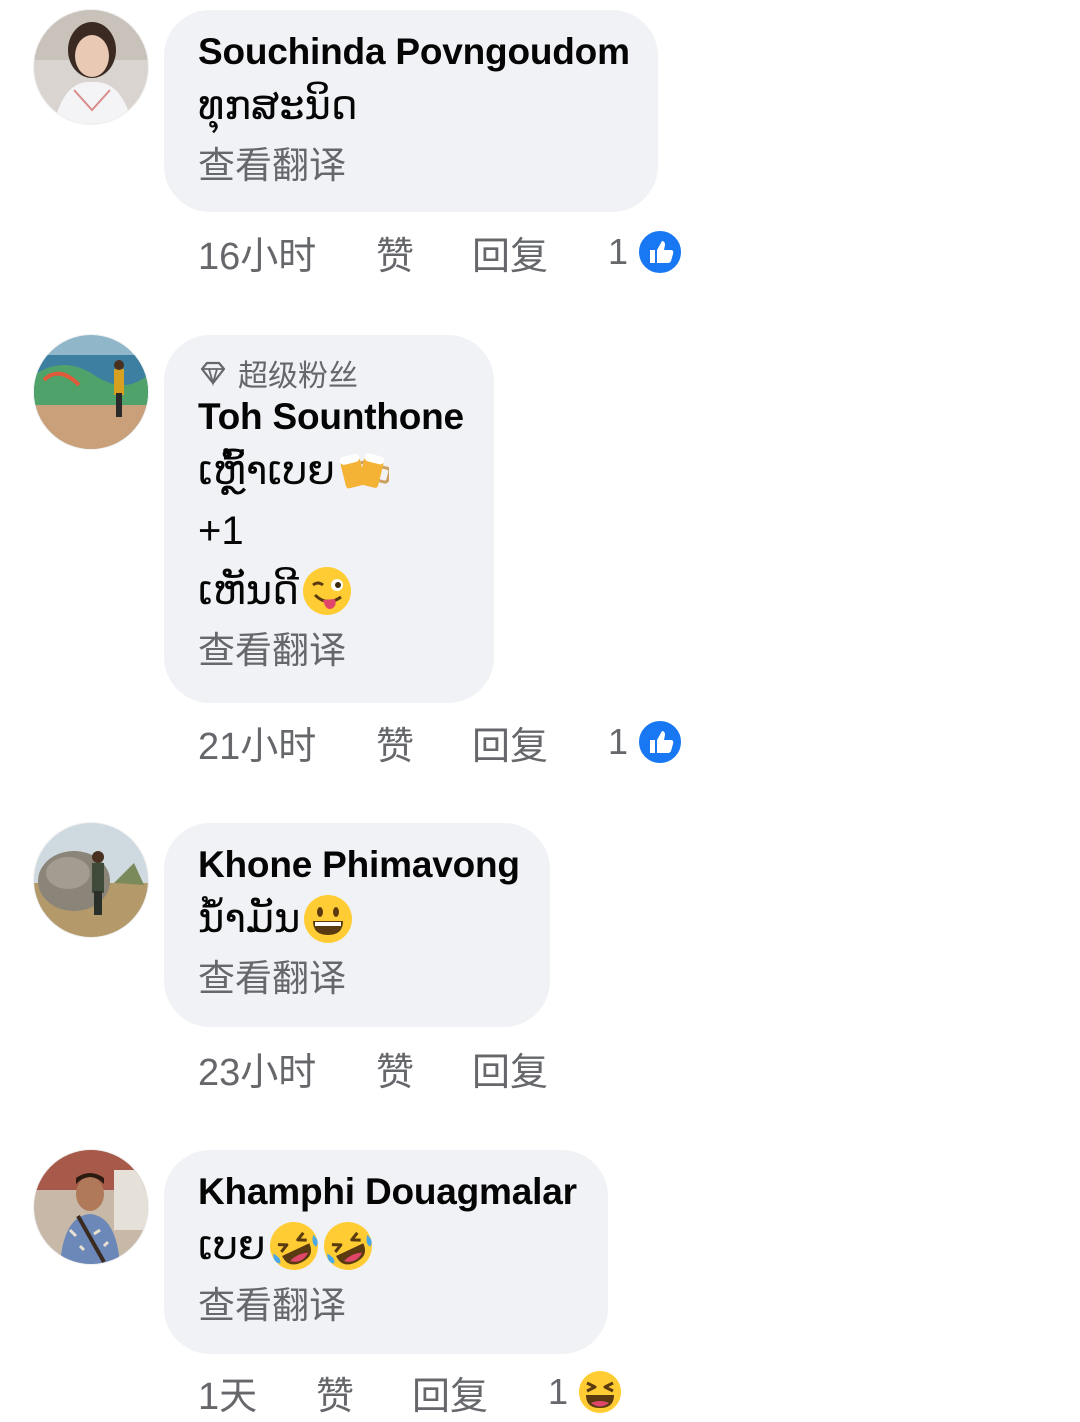 Image resolution: width=1080 pixels, height=1422 pixels. What do you see at coordinates (600, 1392) in the screenshot?
I see `haha-reaction-icon` at bounding box center [600, 1392].